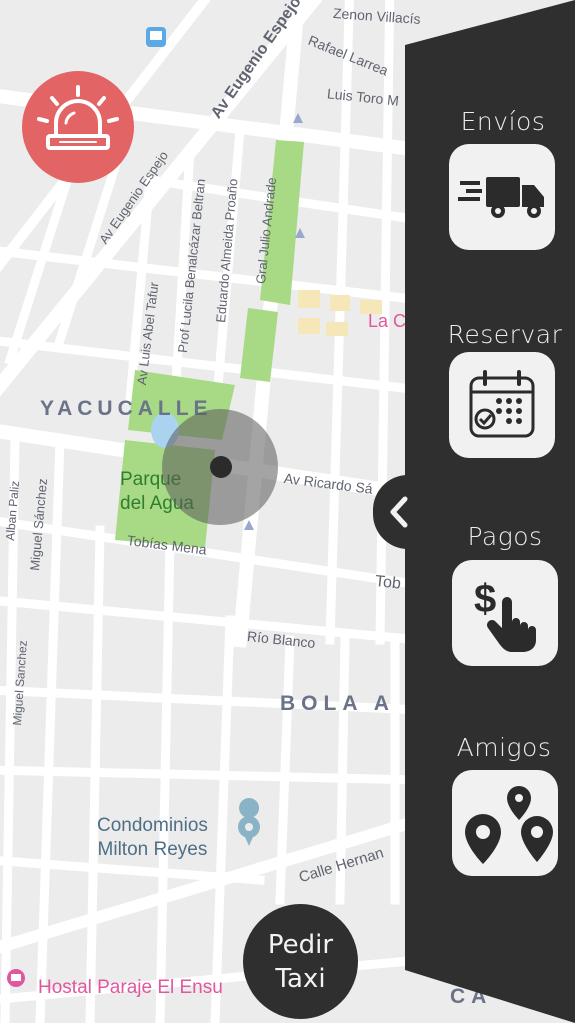 This screenshot has width=575, height=1023. What do you see at coordinates (221, 467) in the screenshot?
I see `current-location-dot` at bounding box center [221, 467].